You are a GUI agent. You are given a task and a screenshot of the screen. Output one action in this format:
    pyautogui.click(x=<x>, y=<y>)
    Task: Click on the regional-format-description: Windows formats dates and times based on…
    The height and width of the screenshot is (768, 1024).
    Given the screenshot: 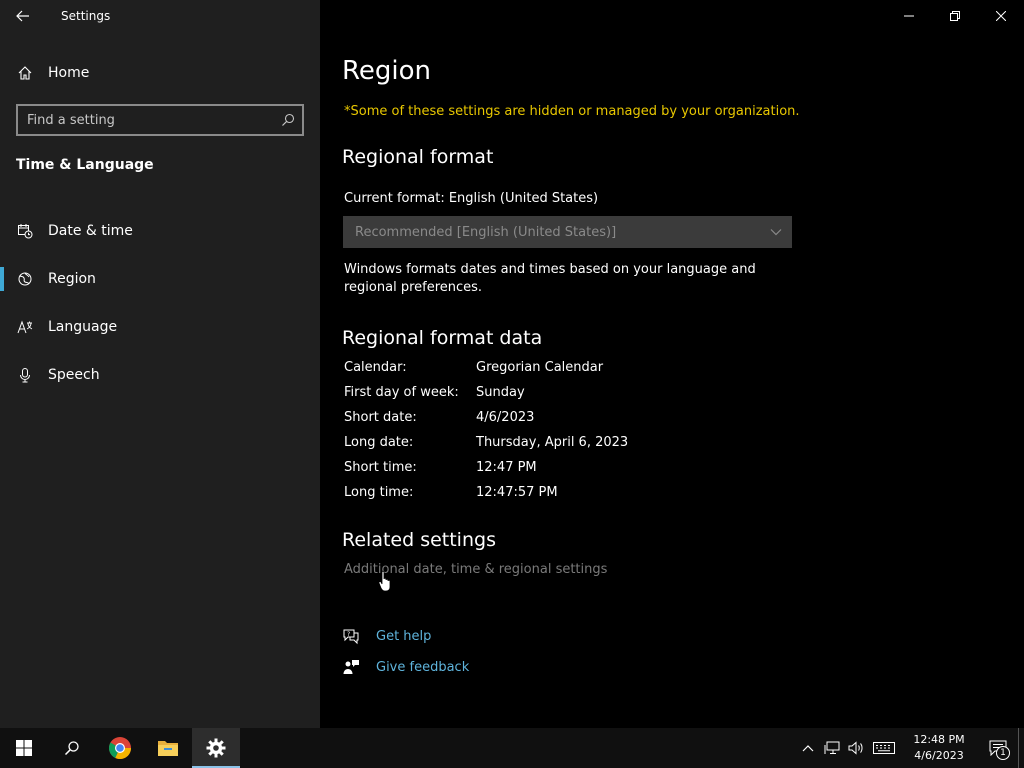 What is the action you would take?
    pyautogui.click(x=550, y=278)
    